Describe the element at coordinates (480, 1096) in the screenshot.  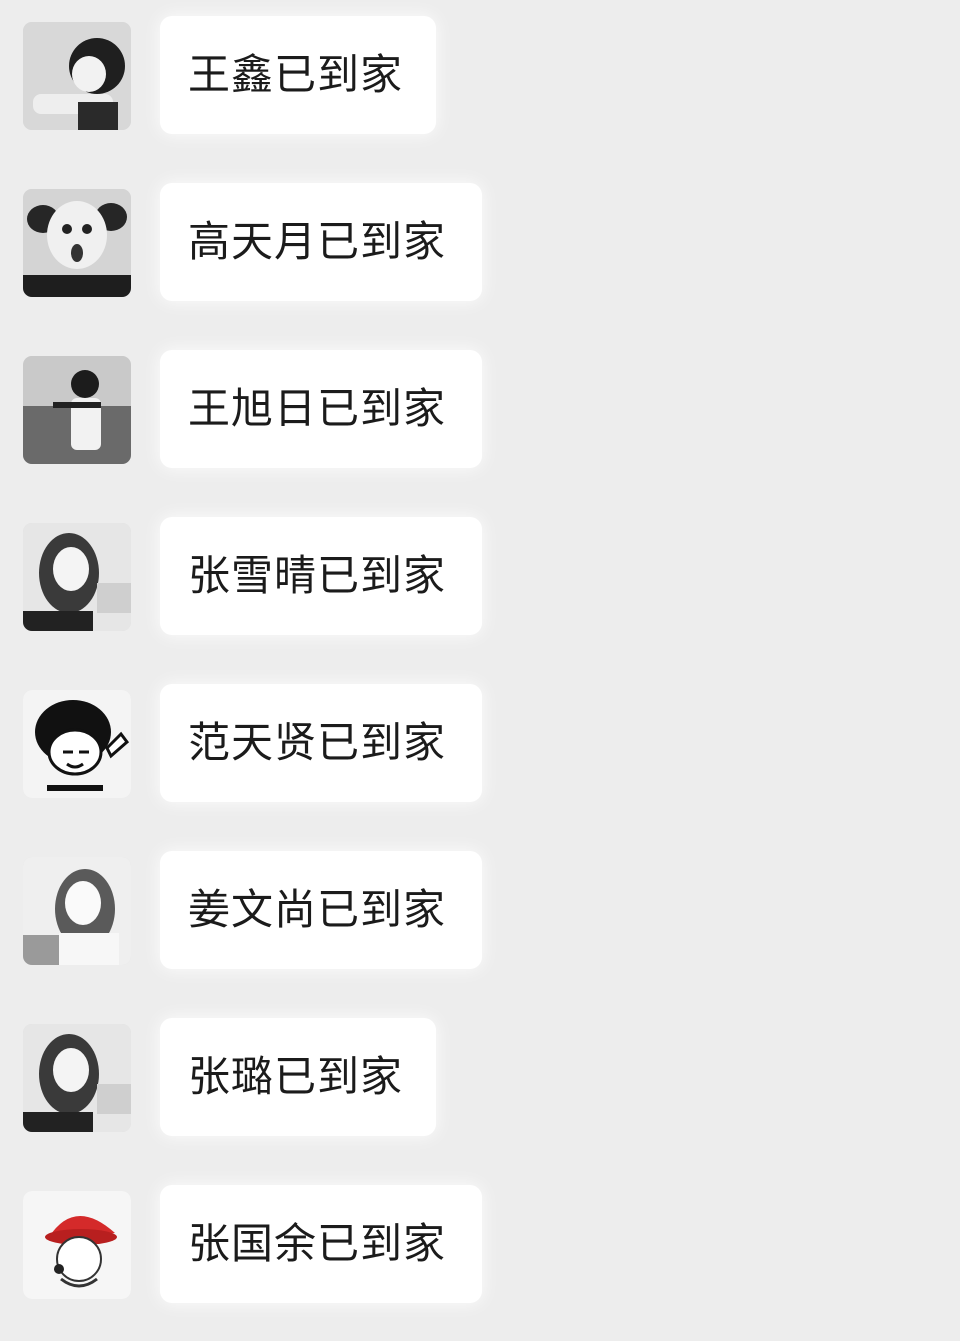
I see `chat-message: 张璐已到家` at that location.